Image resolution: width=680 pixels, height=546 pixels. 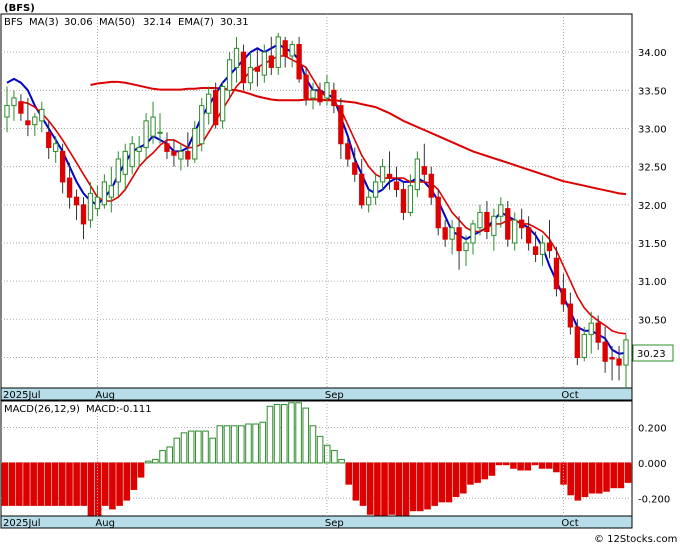 What do you see at coordinates (22, 395) in the screenshot?
I see `price-x-tick-label: 2025Jul` at bounding box center [22, 395].